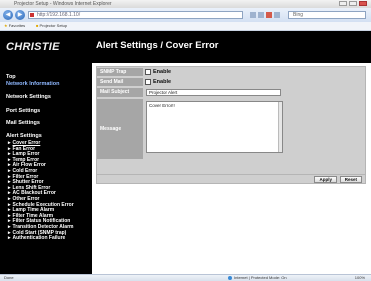  I want to click on page-icon, so click(32, 15).